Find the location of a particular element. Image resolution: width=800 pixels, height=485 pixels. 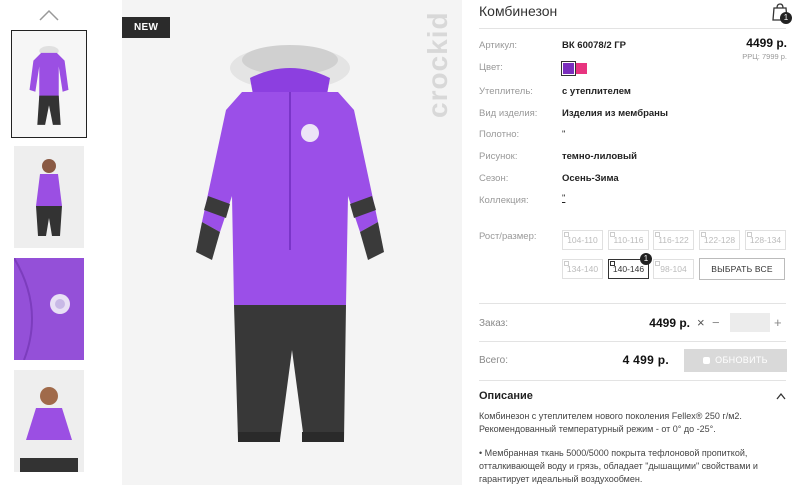

attr-label-collection: Коллекция: is located at coordinates (504, 200).